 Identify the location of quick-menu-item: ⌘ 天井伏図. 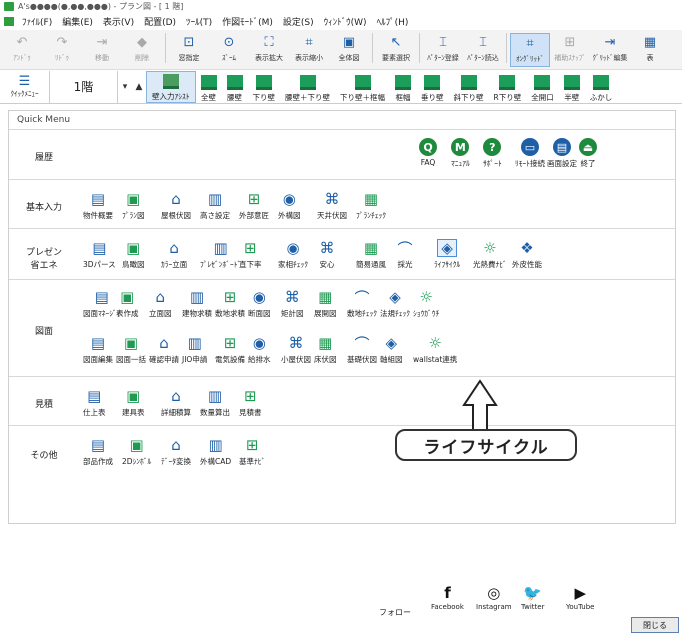
(332, 205).